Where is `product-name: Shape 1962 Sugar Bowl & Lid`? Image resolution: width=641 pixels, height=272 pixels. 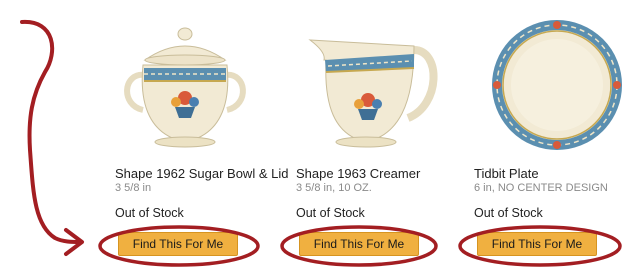
product-name: Shape 1962 Sugar Bowl & Lid is located at coordinates (201, 173).